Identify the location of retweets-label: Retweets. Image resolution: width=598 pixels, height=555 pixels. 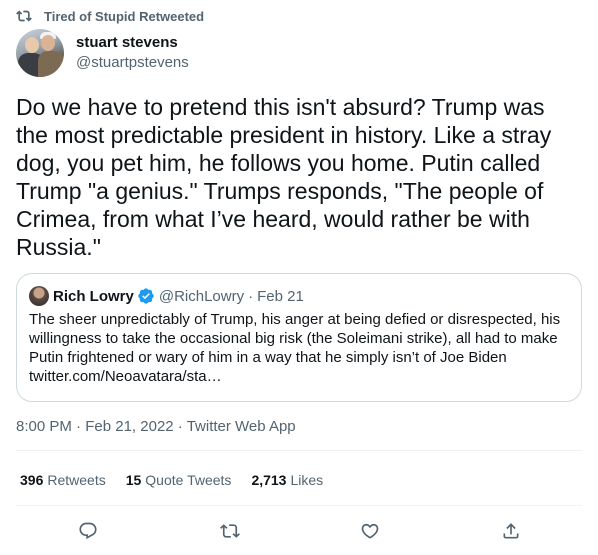
(76, 480).